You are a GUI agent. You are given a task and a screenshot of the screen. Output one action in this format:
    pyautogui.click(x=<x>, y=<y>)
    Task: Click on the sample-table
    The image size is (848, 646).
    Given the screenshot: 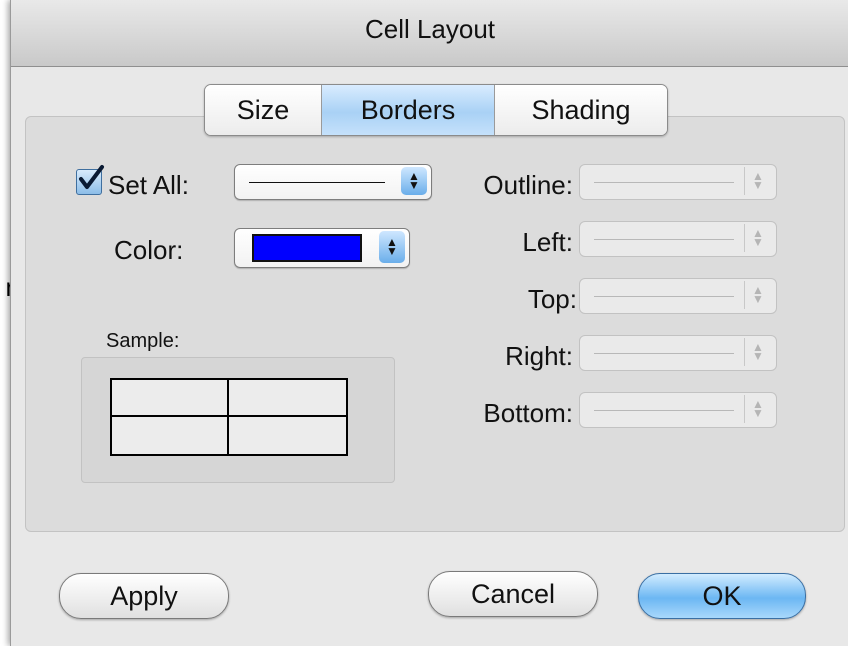 What is the action you would take?
    pyautogui.click(x=229, y=417)
    